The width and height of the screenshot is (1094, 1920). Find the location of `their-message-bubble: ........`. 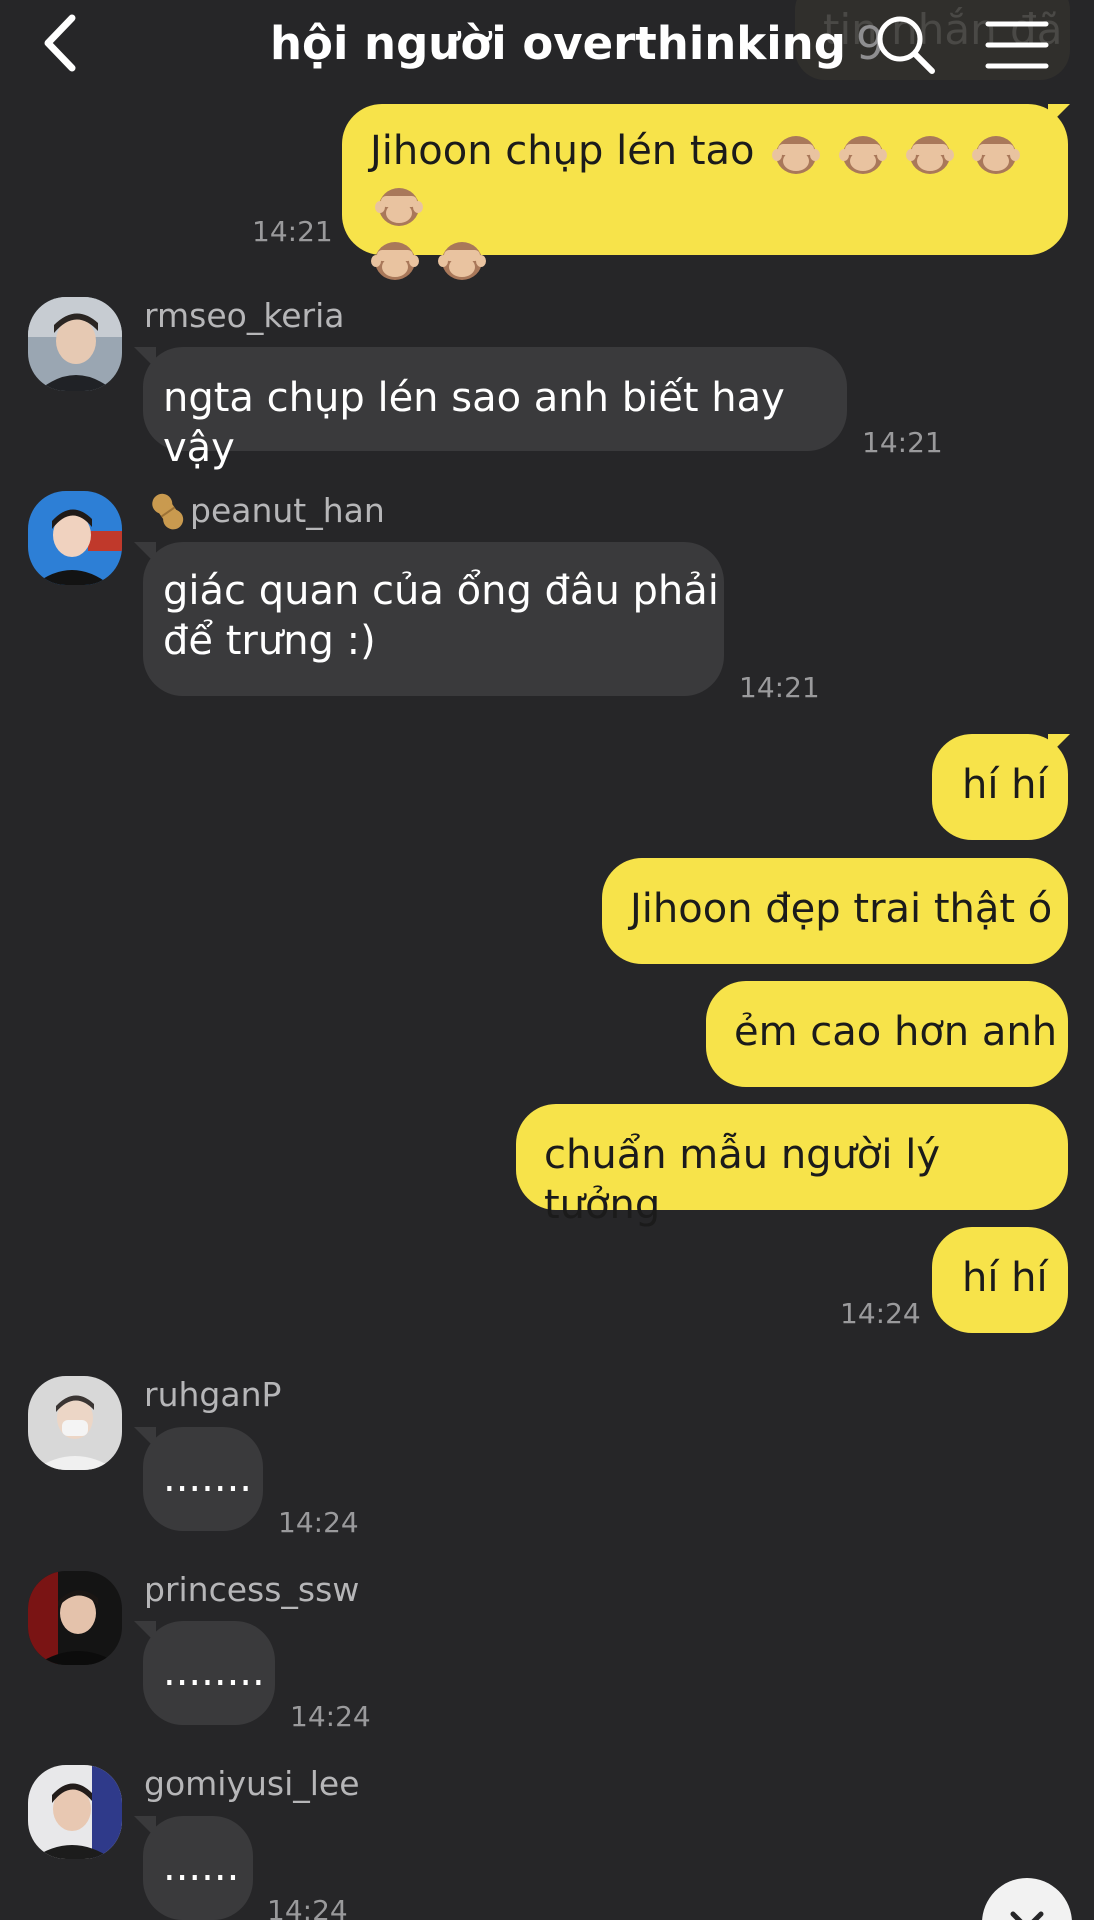

their-message-bubble: ........ is located at coordinates (209, 1673).